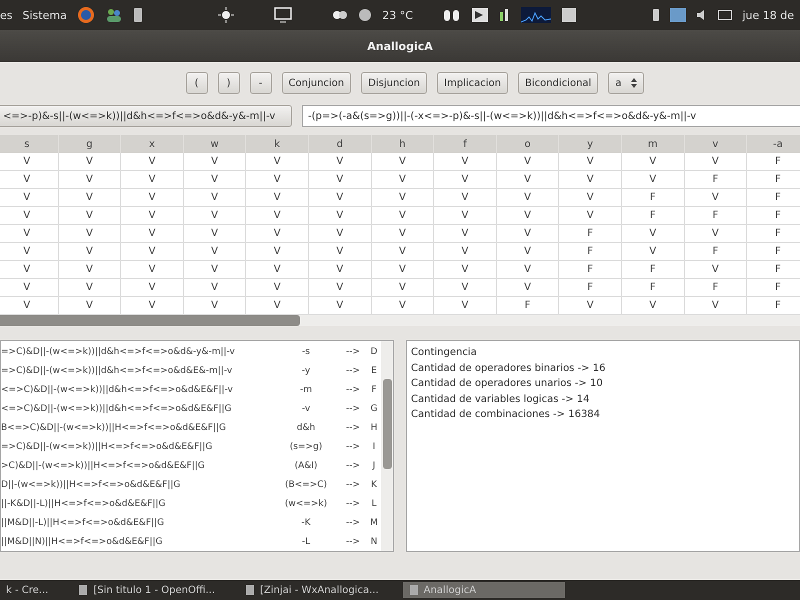  What do you see at coordinates (374, 523) in the screenshot?
I see `letter-text: M` at bounding box center [374, 523].